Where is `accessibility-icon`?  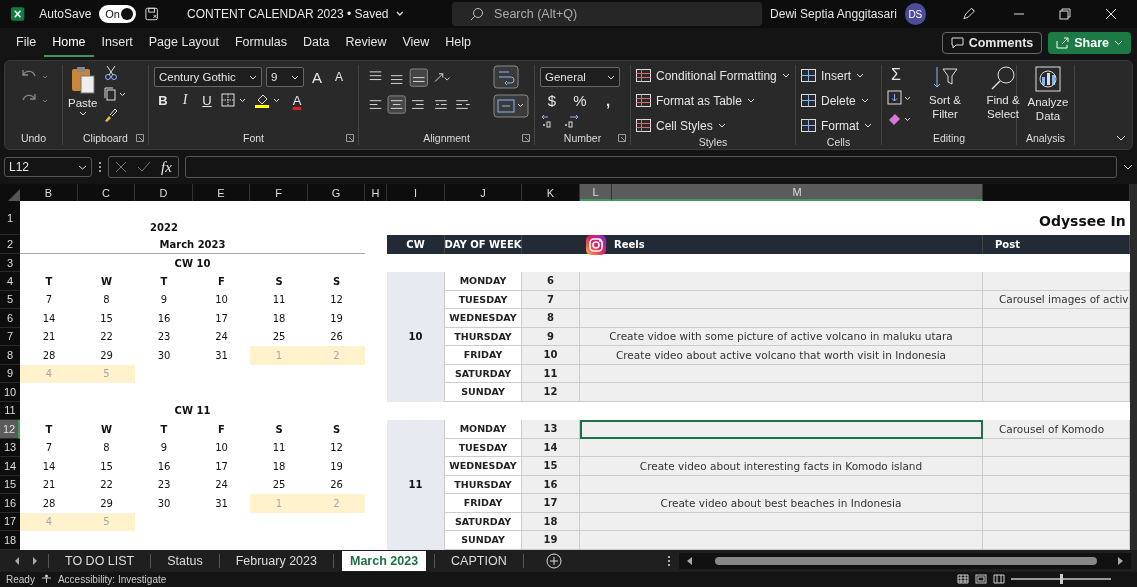 accessibility-icon is located at coordinates (46, 579).